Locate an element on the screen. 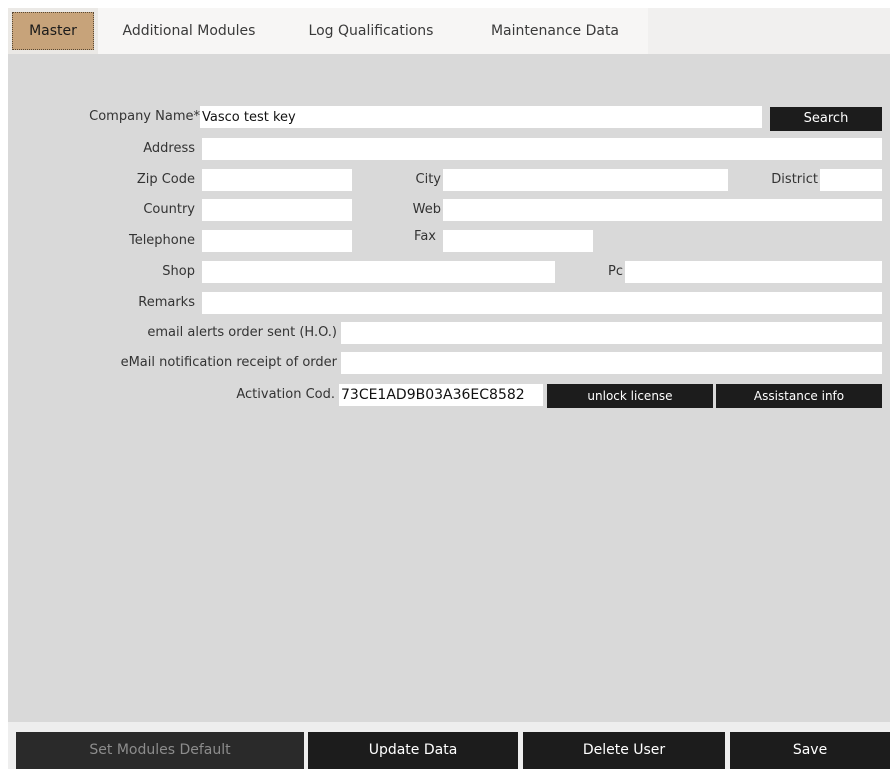 This screenshot has height=769, width=890. email-notification-field is located at coordinates (611, 363).